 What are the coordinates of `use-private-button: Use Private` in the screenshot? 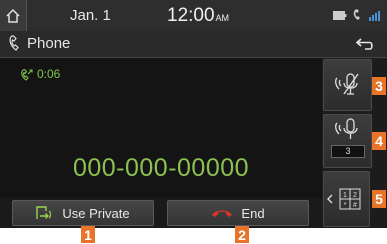 It's located at (83, 213).